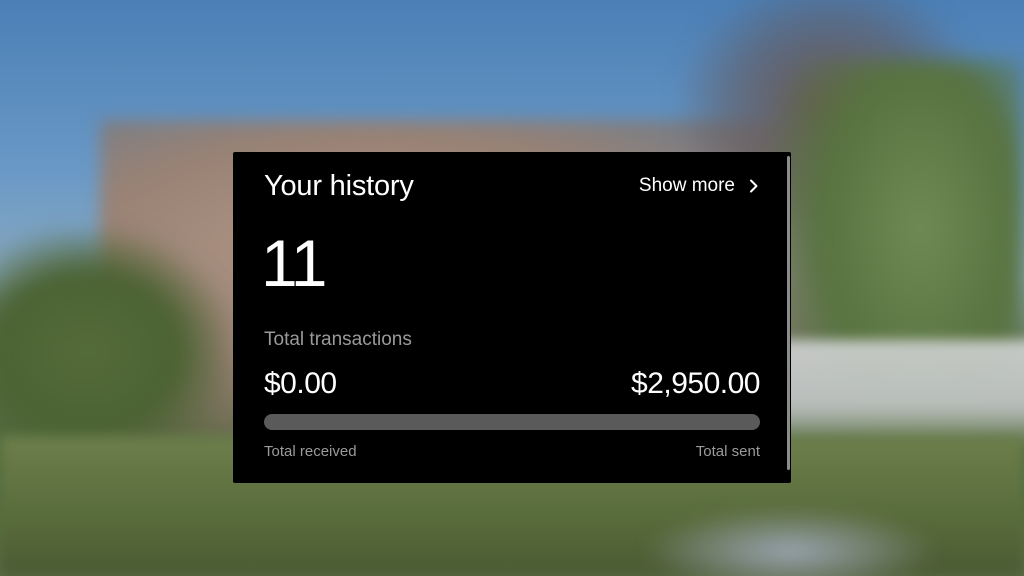 This screenshot has height=576, width=1024. Describe the element at coordinates (788, 313) in the screenshot. I see `card-scrollbar` at that location.